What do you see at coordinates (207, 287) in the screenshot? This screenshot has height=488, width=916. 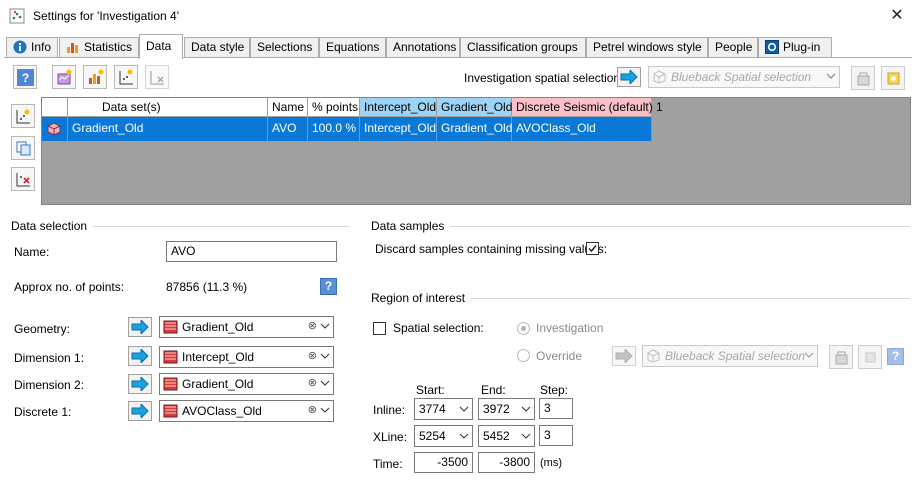 I see `points-value: 87856 (11.3 %)` at bounding box center [207, 287].